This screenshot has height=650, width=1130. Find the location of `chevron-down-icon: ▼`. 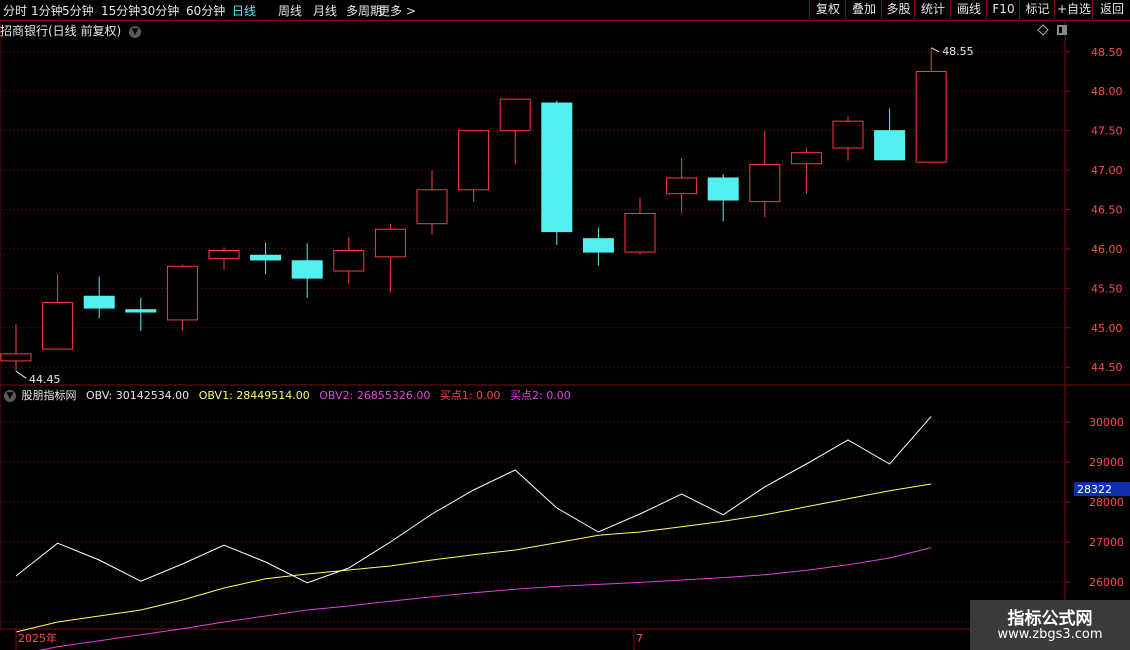

chevron-down-icon: ▼ is located at coordinates (10, 396).